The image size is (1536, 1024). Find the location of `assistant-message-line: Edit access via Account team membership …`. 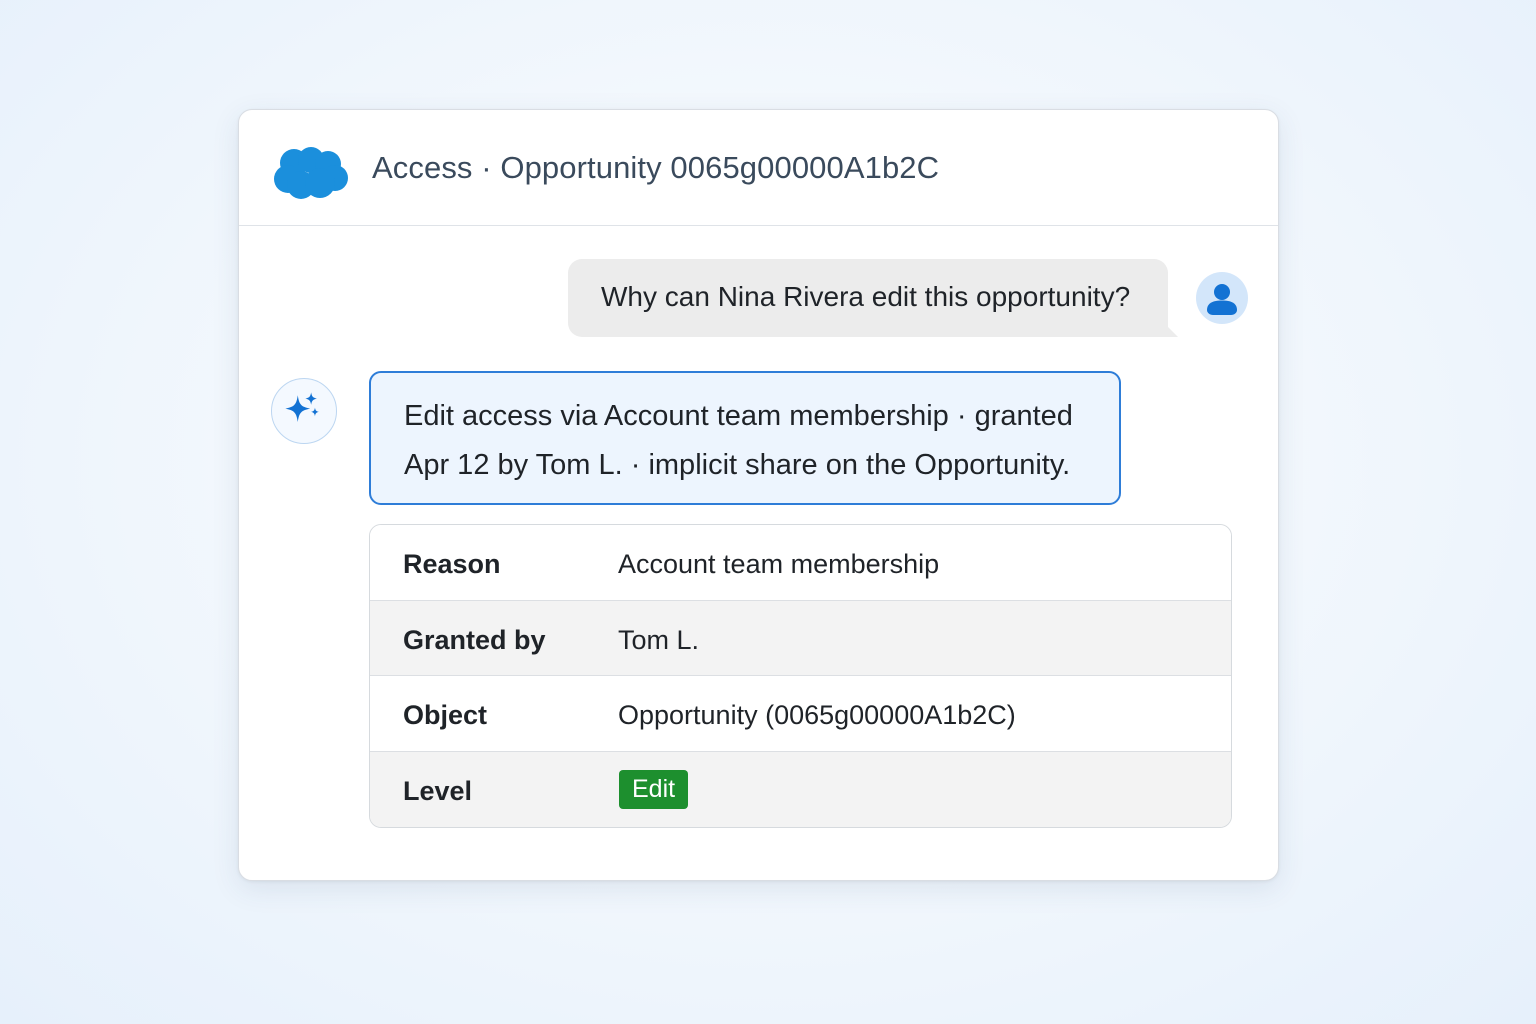

assistant-message-line: Edit access via Account team membership … is located at coordinates (738, 416).